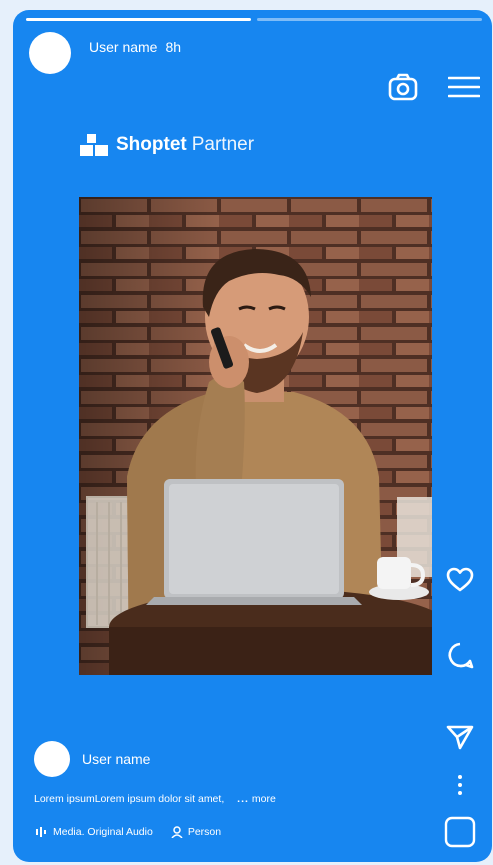  I want to click on story-header: User name 8h, so click(105, 53).